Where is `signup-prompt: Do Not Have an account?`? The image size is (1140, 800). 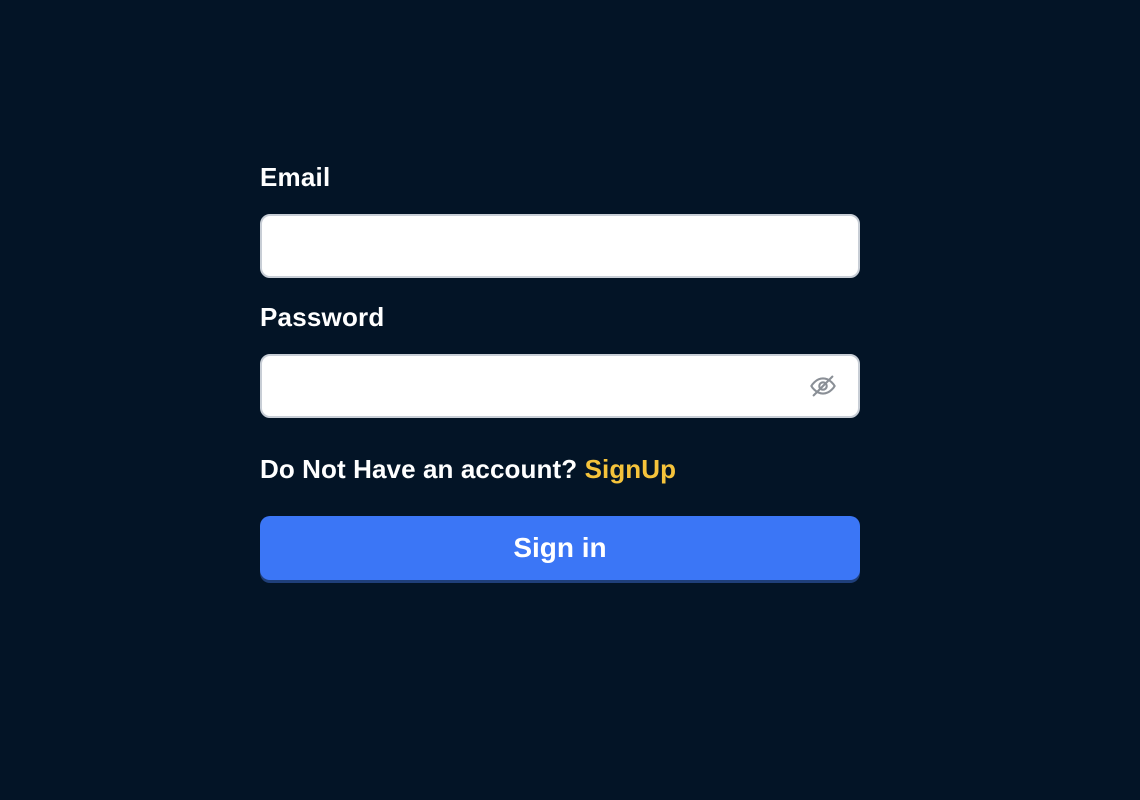
signup-prompt: Do Not Have an account? is located at coordinates (419, 469).